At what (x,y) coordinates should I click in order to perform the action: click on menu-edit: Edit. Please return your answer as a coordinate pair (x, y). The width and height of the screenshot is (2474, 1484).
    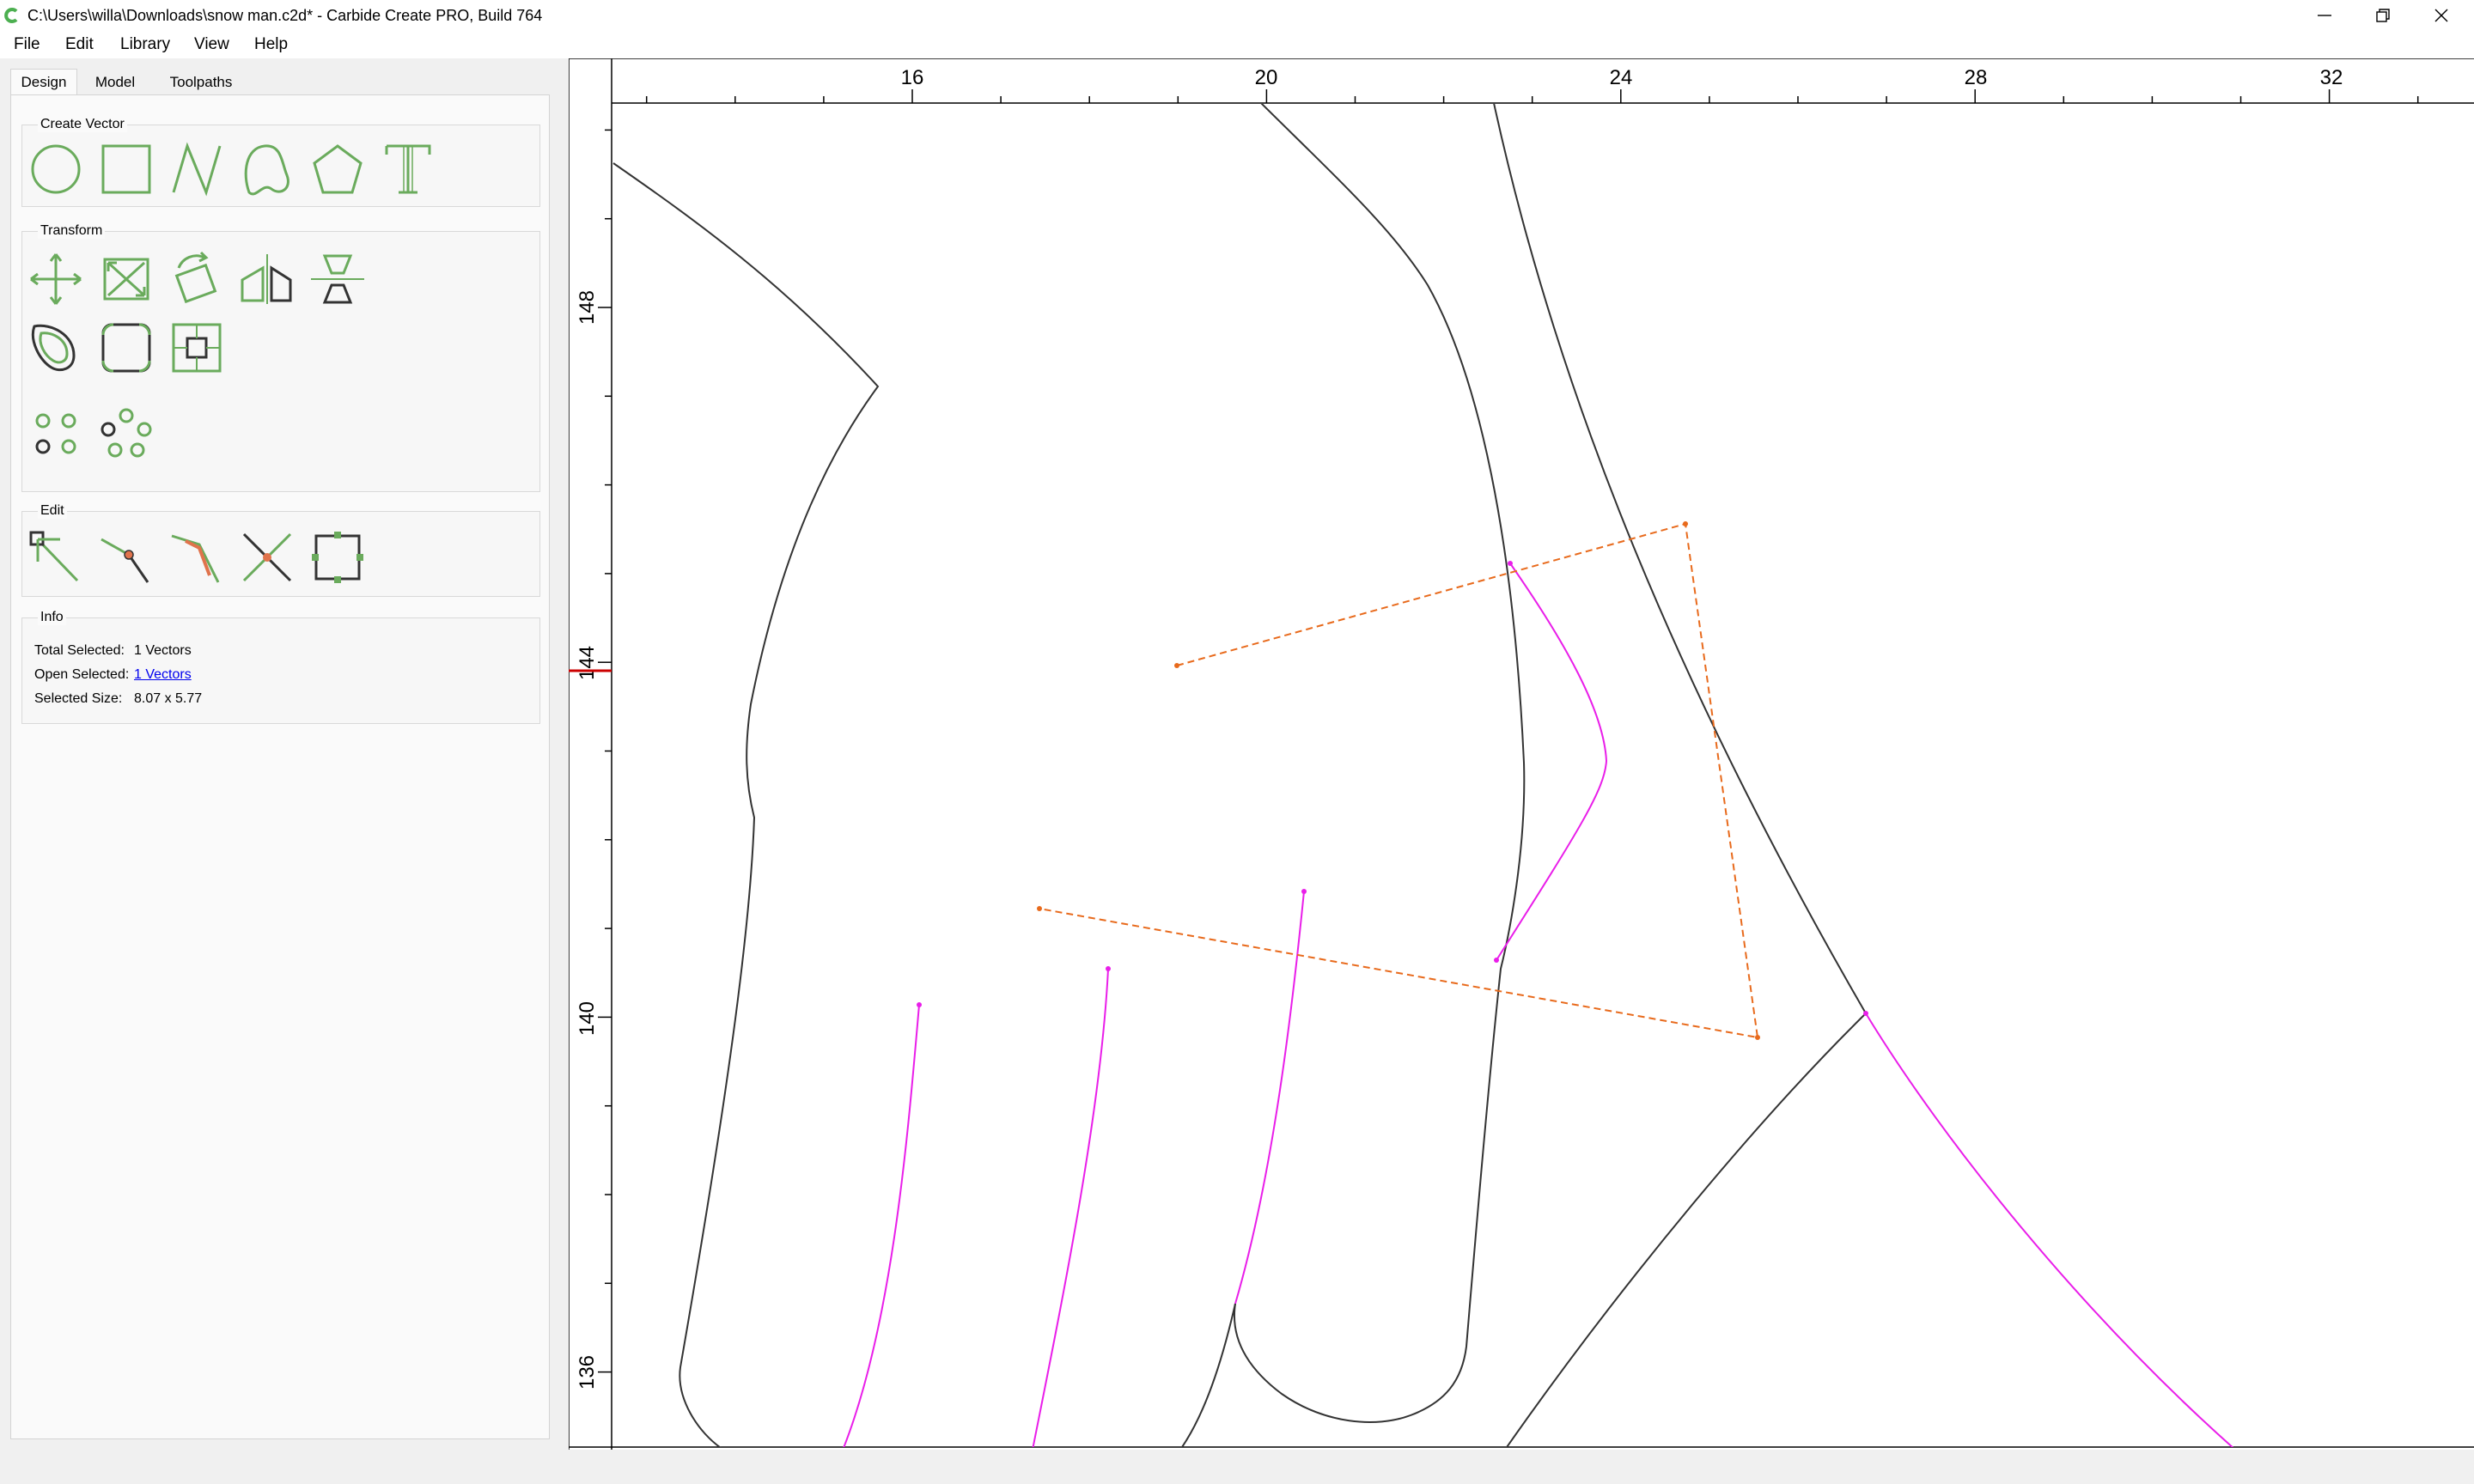
    Looking at the image, I should click on (79, 44).